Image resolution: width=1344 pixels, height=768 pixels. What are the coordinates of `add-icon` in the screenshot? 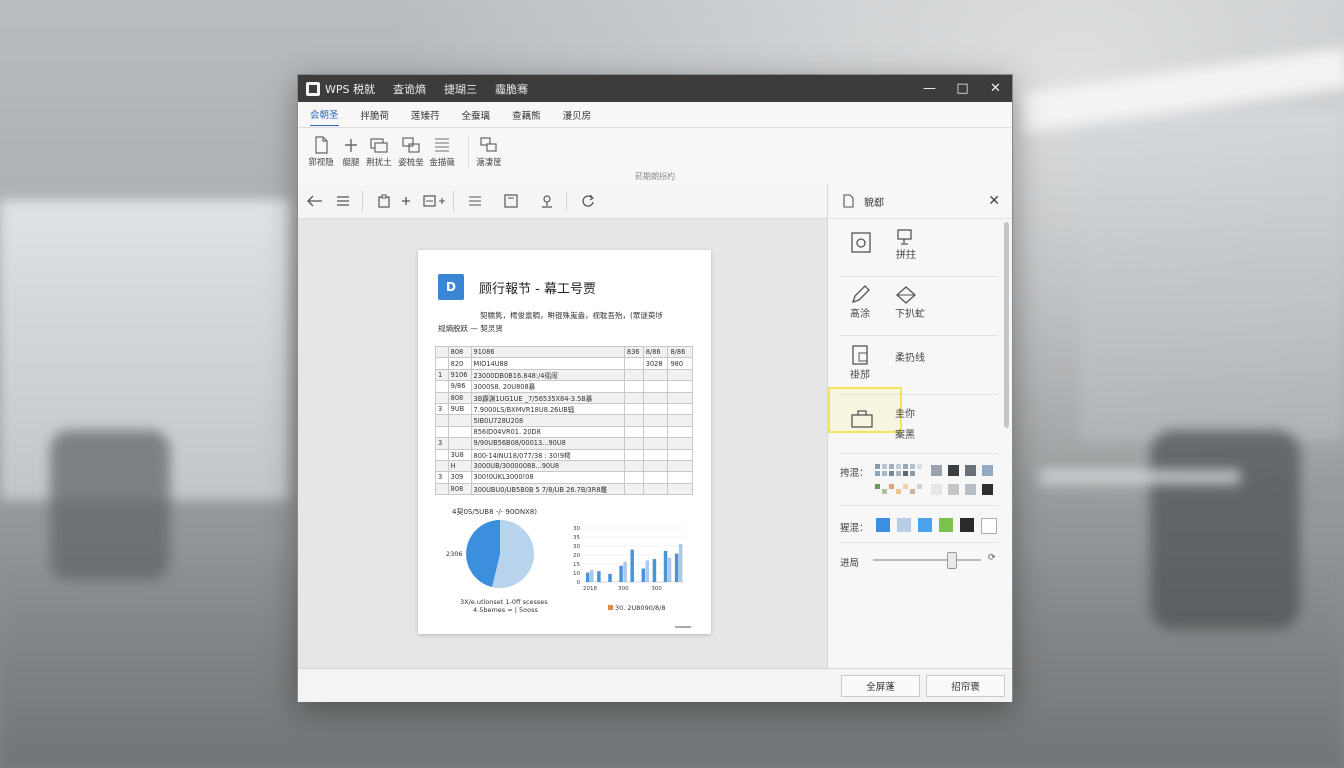 It's located at (406, 201).